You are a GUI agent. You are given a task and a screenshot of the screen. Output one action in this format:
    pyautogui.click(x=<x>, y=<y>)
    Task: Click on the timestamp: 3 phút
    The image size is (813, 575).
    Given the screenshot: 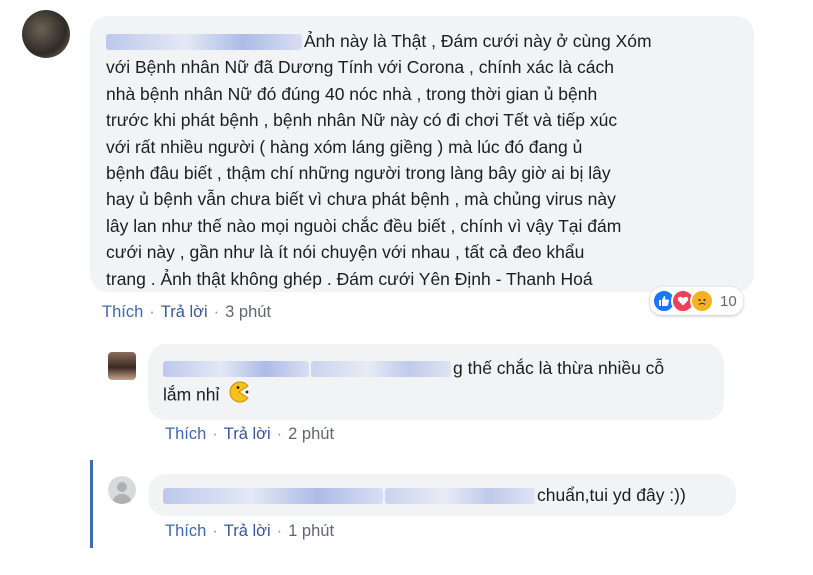 What is the action you would take?
    pyautogui.click(x=248, y=312)
    